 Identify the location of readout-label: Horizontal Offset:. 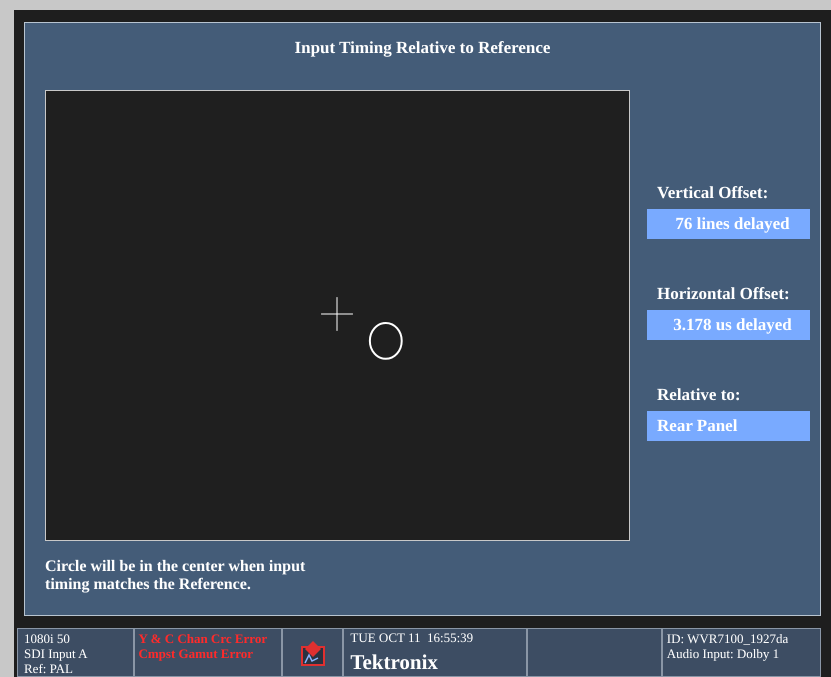
(724, 294).